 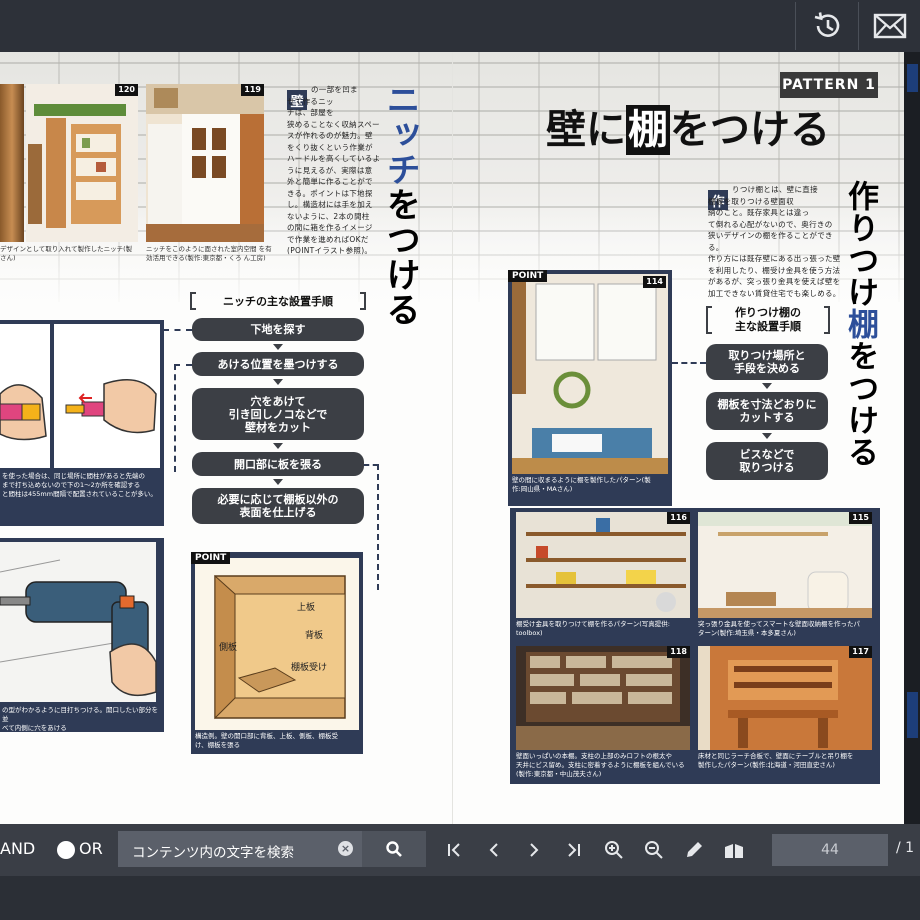 What do you see at coordinates (126, 90) in the screenshot?
I see `photo-number-tag: 120` at bounding box center [126, 90].